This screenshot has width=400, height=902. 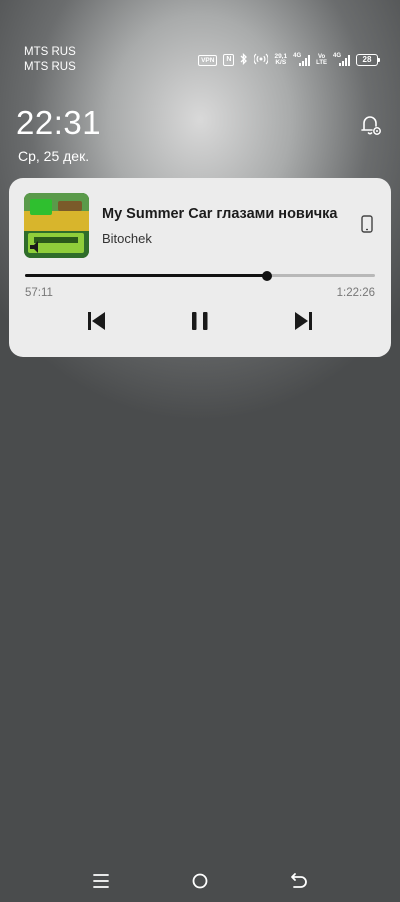 What do you see at coordinates (59, 122) in the screenshot?
I see `lockscreen-clock: 22:31` at bounding box center [59, 122].